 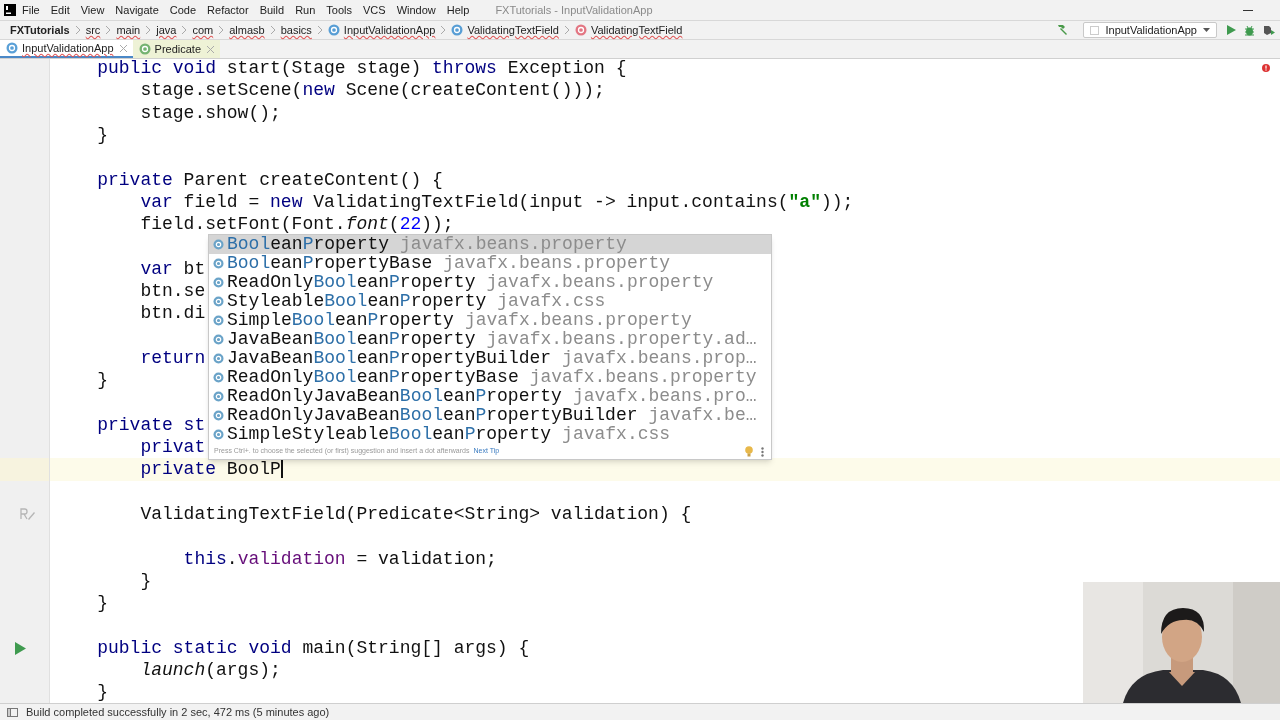 I want to click on menu-item: Build, so click(x=272, y=10).